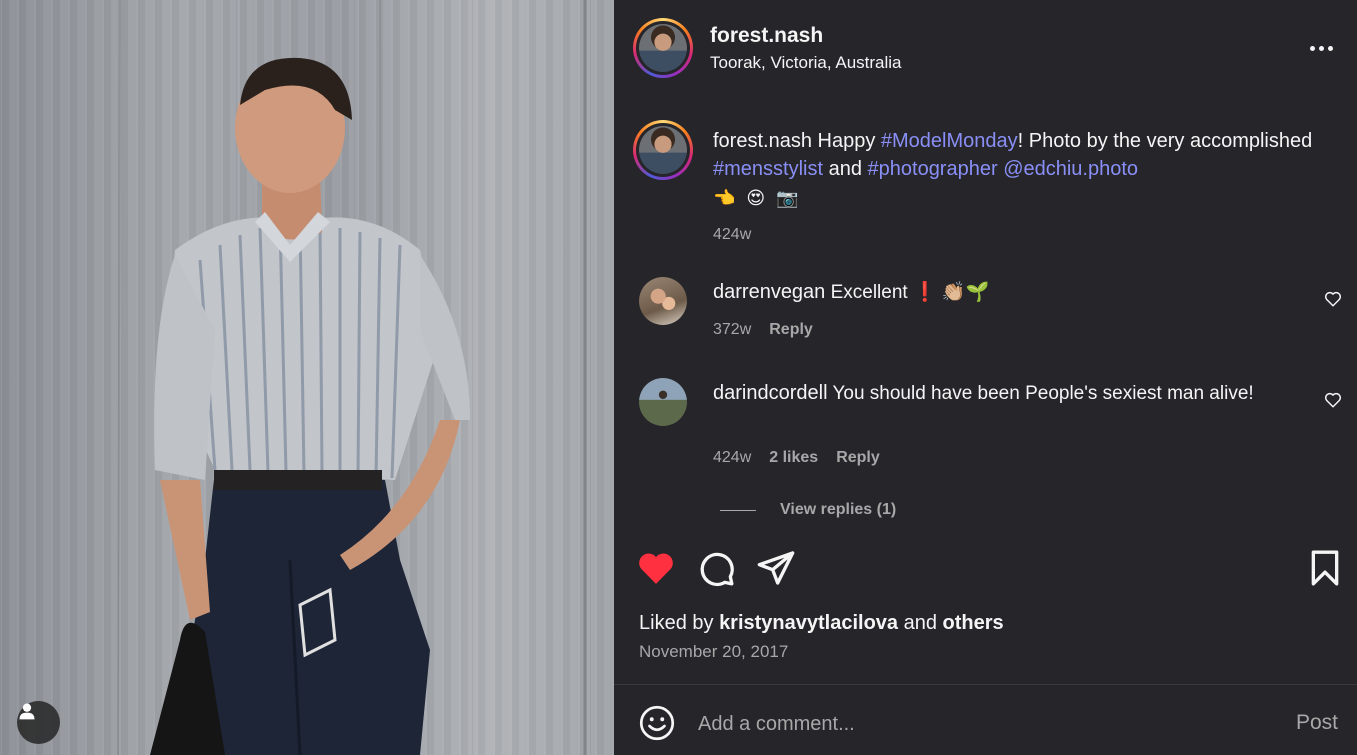  Describe the element at coordinates (776, 568) in the screenshot. I see `share-icon` at that location.